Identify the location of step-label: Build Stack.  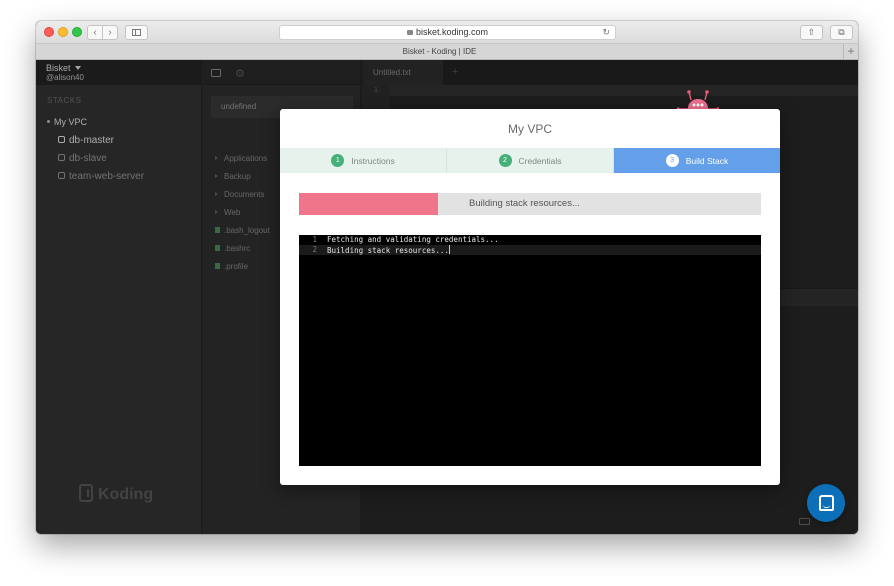
(707, 160).